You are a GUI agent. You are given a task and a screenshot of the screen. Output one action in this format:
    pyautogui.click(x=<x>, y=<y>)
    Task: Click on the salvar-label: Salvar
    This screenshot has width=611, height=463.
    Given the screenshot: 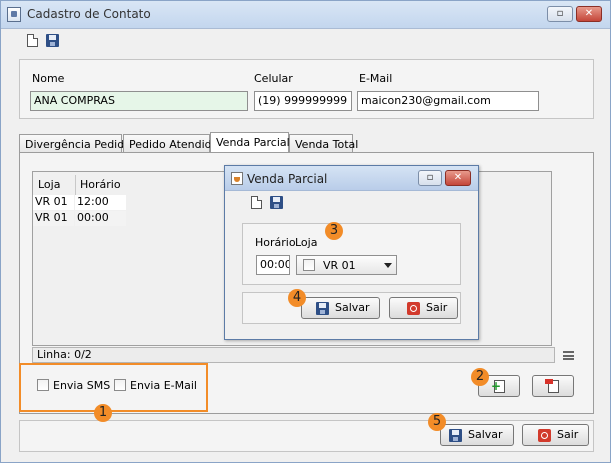 What is the action you would take?
    pyautogui.click(x=485, y=434)
    